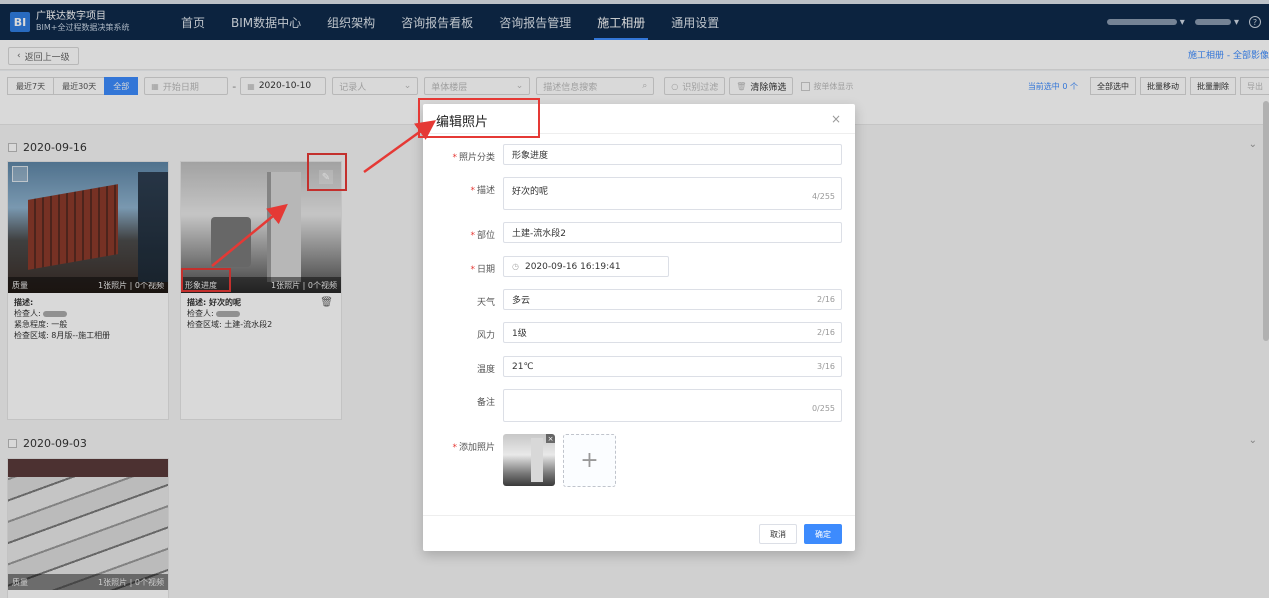 This screenshot has height=598, width=1269. I want to click on weather-input: 多云 2/16, so click(672, 299).